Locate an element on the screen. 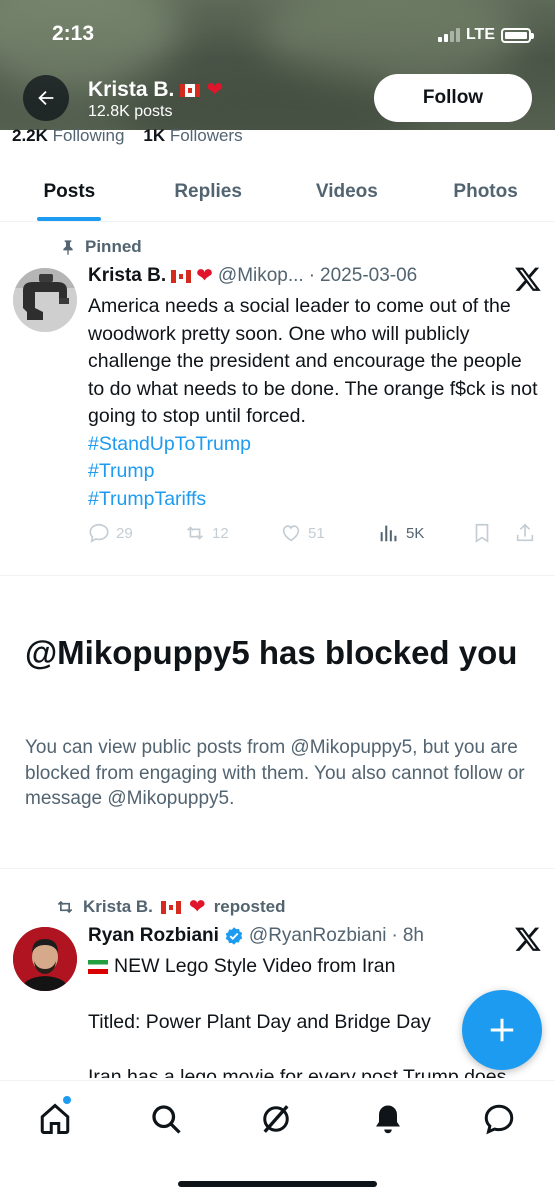 The width and height of the screenshot is (555, 1200). grok-icon is located at coordinates (276, 1119).